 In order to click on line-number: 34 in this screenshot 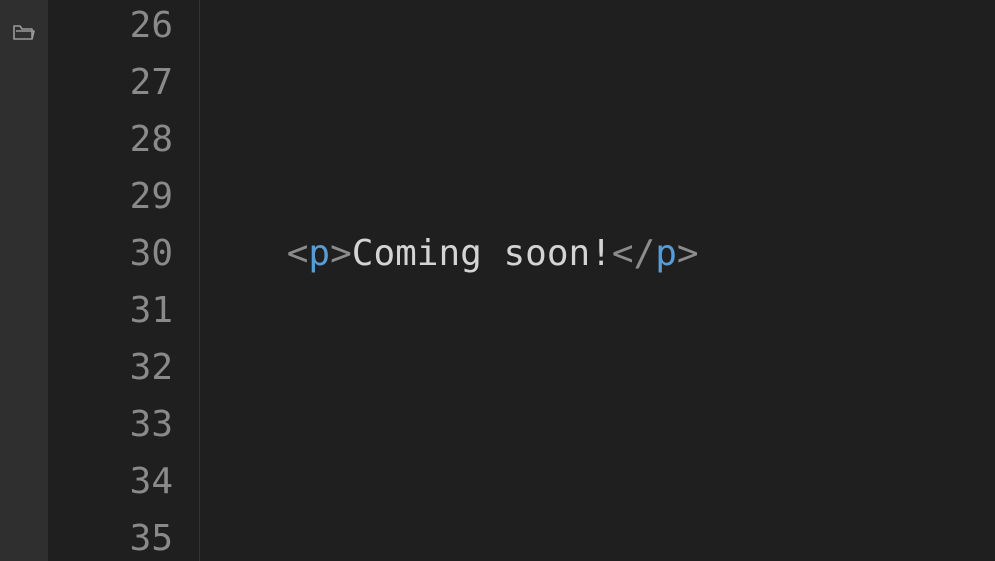, I will do `click(151, 481)`.